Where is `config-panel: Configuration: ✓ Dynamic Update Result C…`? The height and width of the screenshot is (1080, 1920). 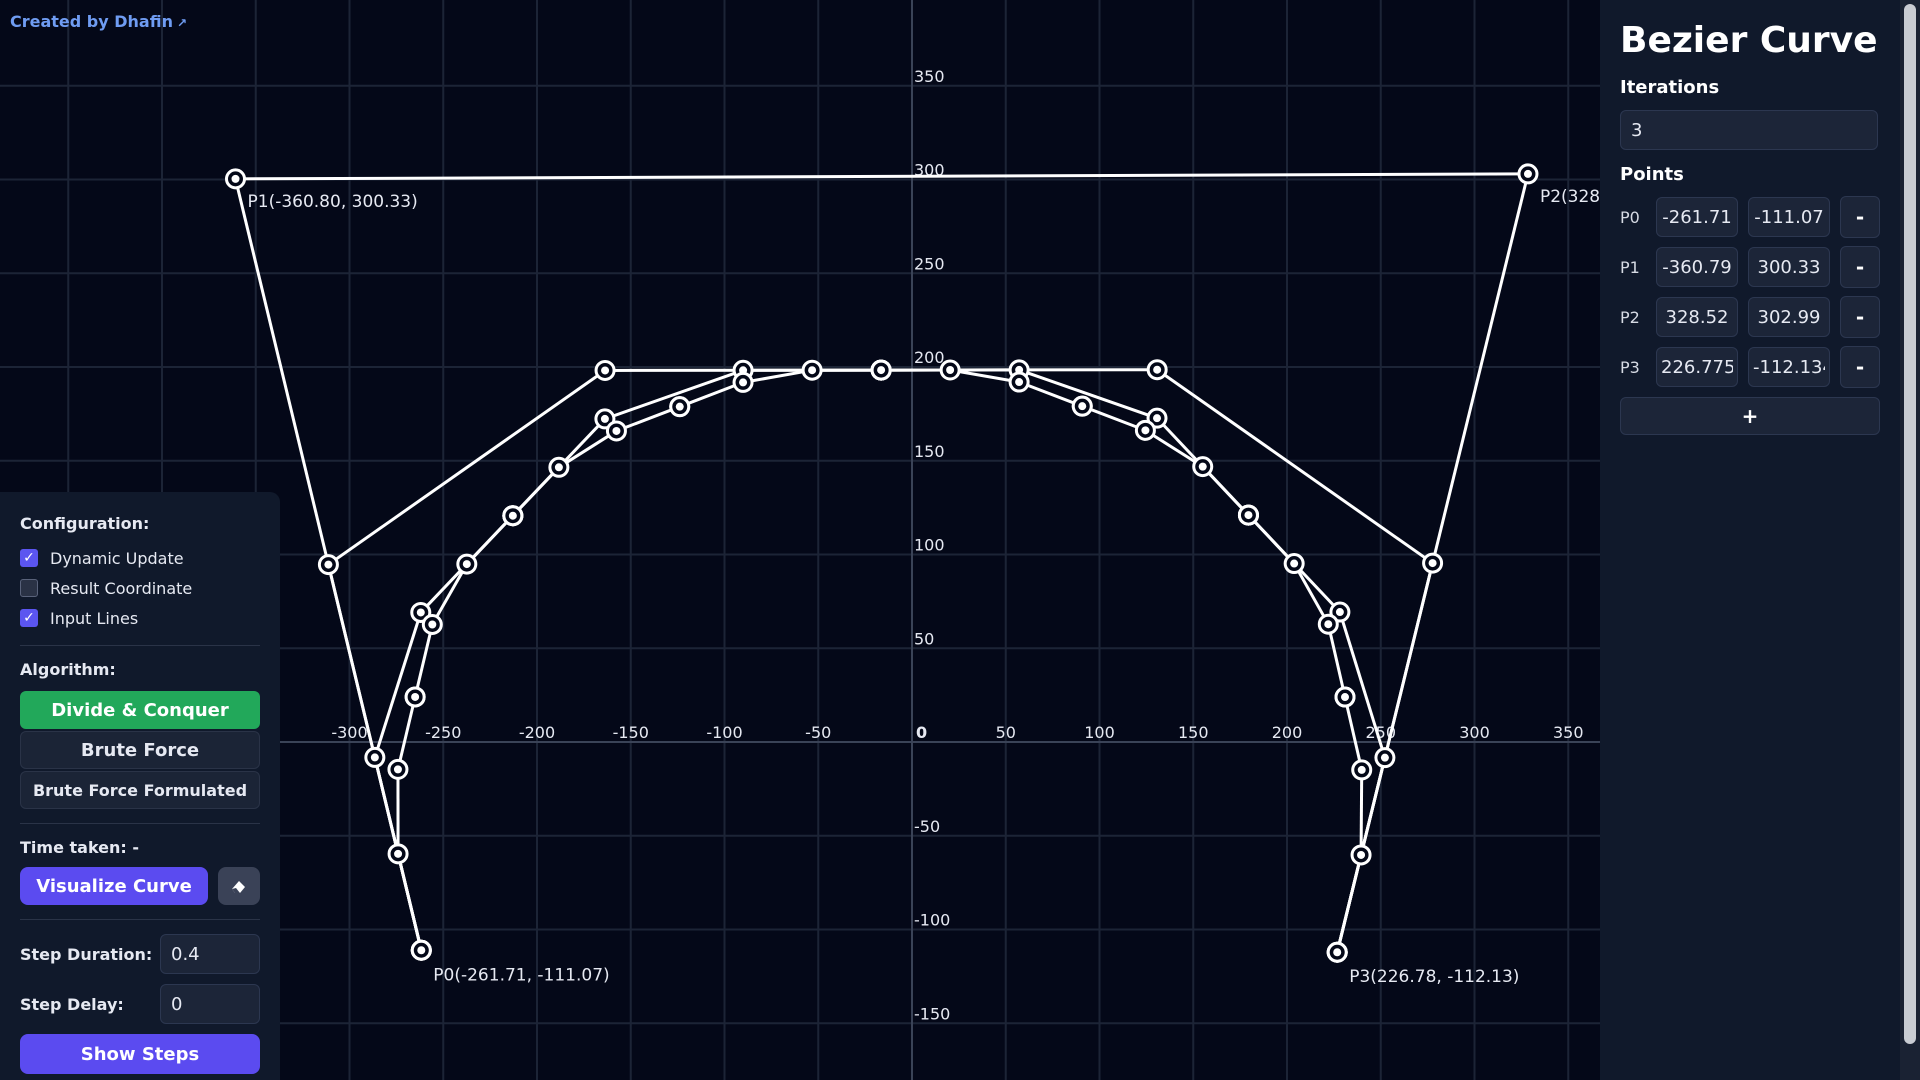
config-panel: Configuration: ✓ Dynamic Update Result C… is located at coordinates (140, 786).